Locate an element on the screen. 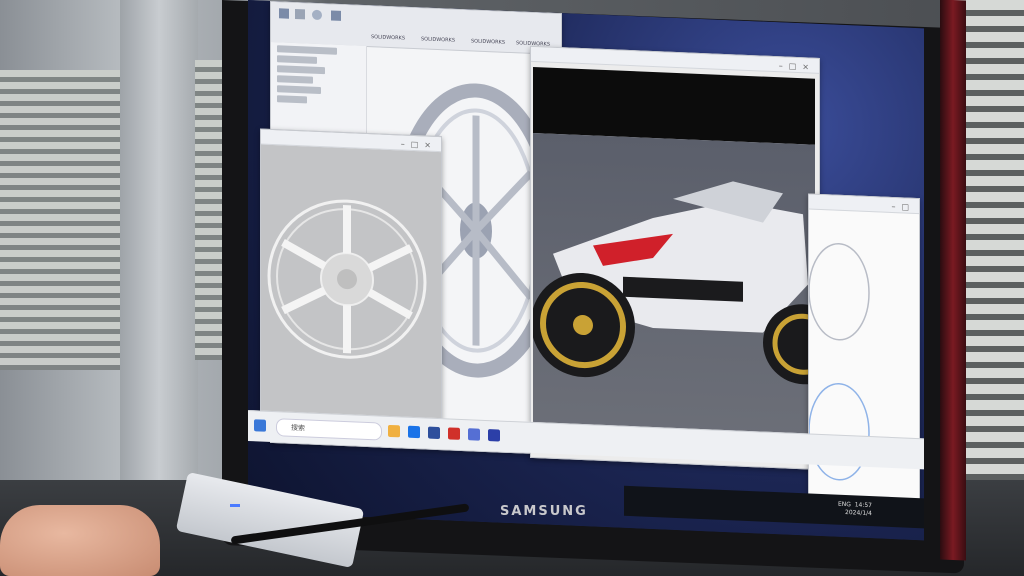 The image size is (1024, 576). language-indicator: ENG is located at coordinates (844, 505).